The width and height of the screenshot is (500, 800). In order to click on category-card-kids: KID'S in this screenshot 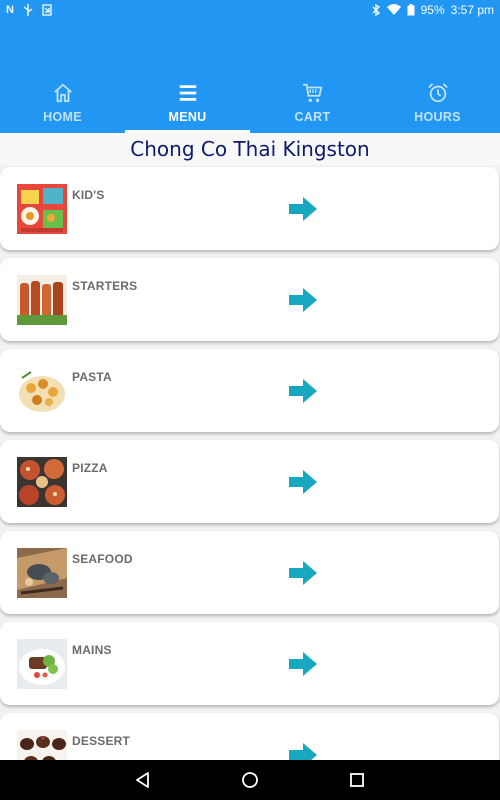, I will do `click(249, 208)`.